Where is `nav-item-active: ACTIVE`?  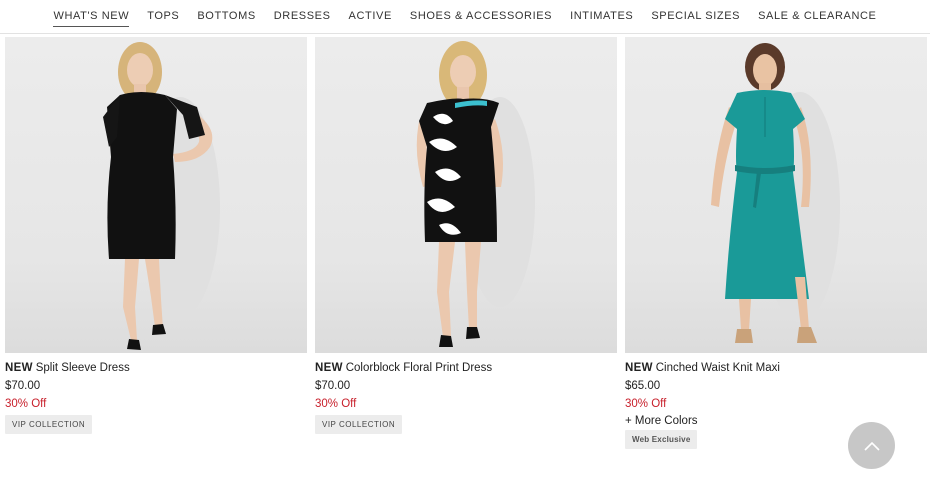
nav-item-active: ACTIVE is located at coordinates (370, 17).